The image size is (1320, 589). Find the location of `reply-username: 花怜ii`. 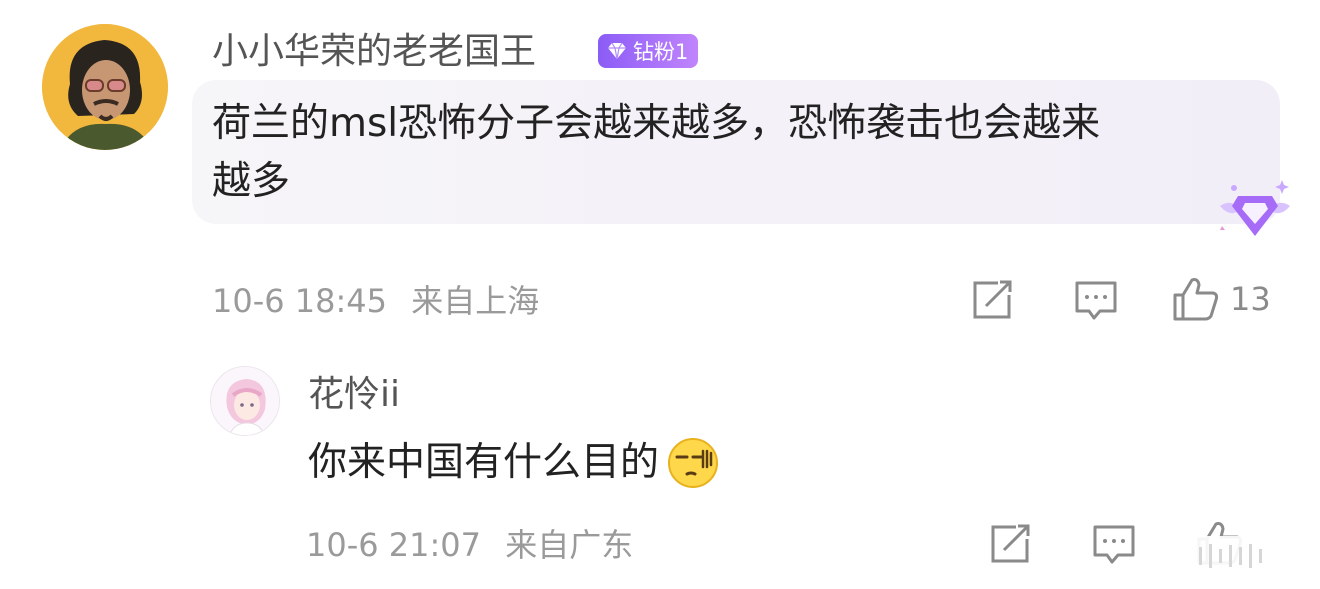

reply-username: 花怜ii is located at coordinates (354, 395).